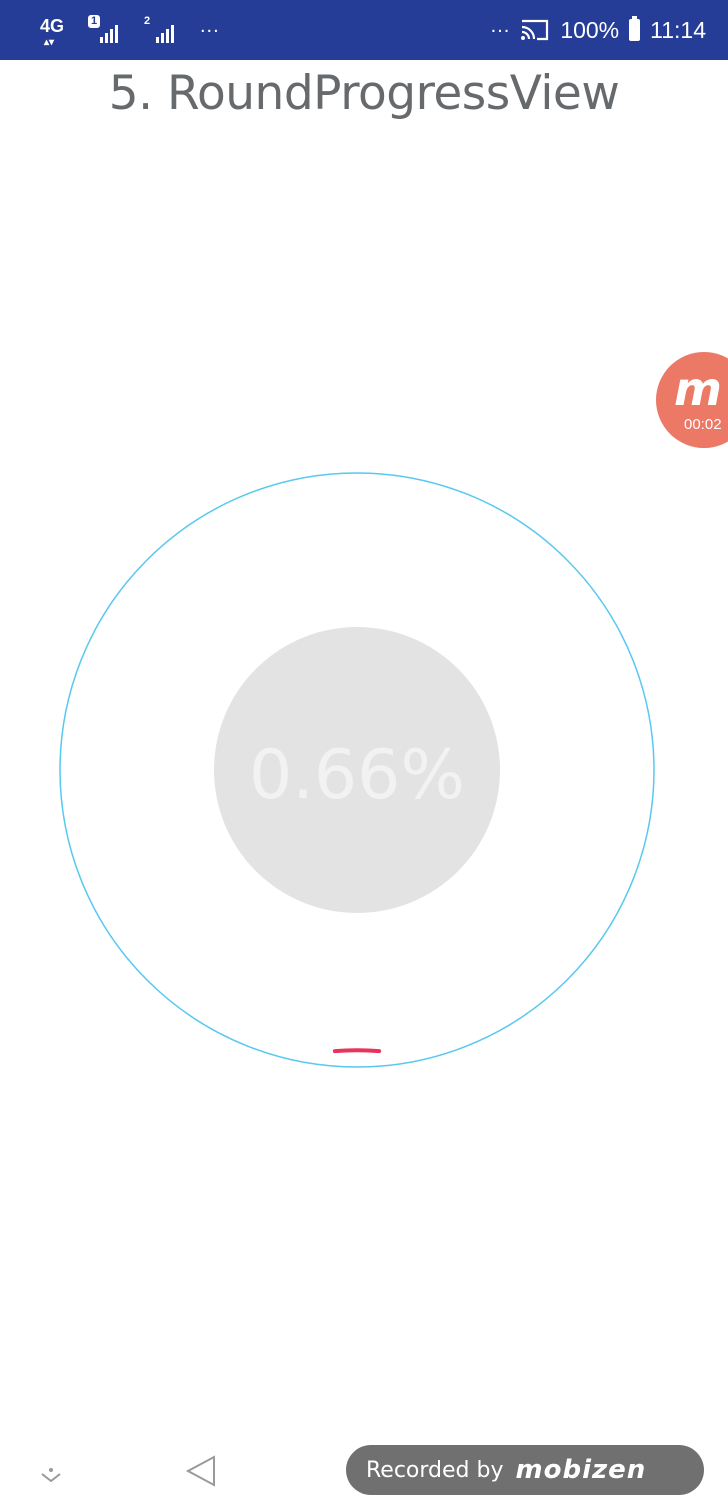  Describe the element at coordinates (52, 26) in the screenshot. I see `network-type-label: 4G` at that location.